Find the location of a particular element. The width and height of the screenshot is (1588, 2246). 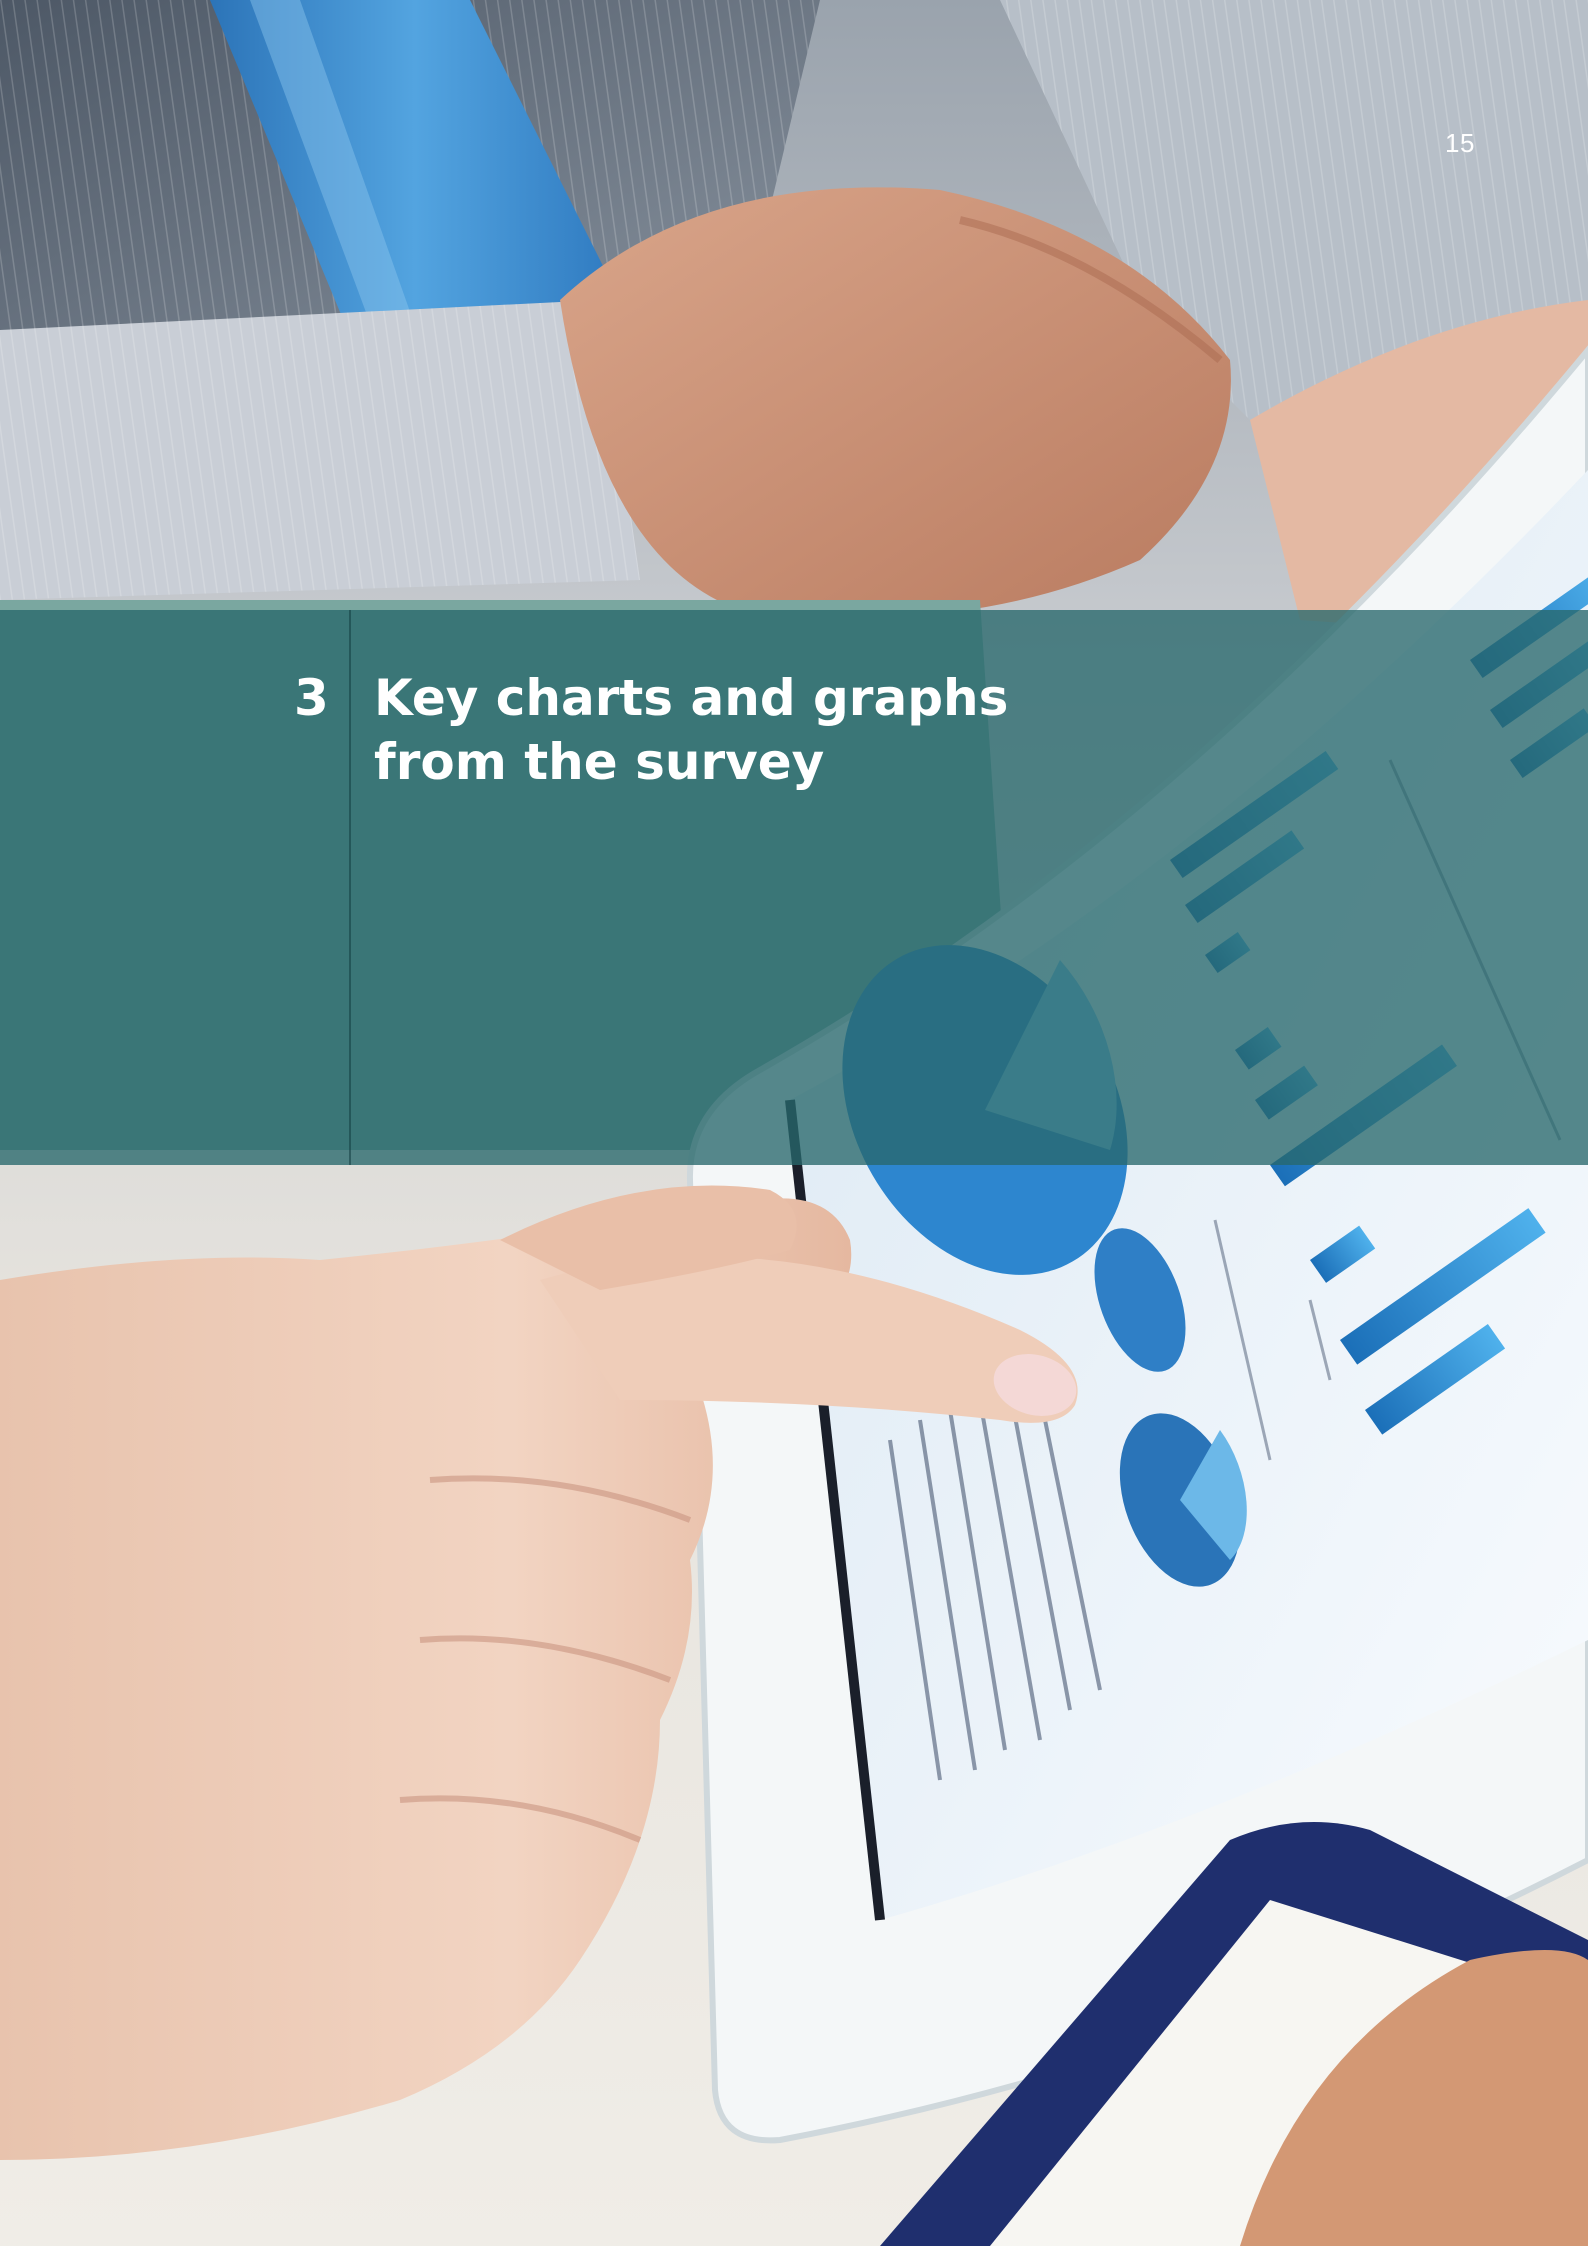

section-title-line-2: from the survey is located at coordinates (599, 762).